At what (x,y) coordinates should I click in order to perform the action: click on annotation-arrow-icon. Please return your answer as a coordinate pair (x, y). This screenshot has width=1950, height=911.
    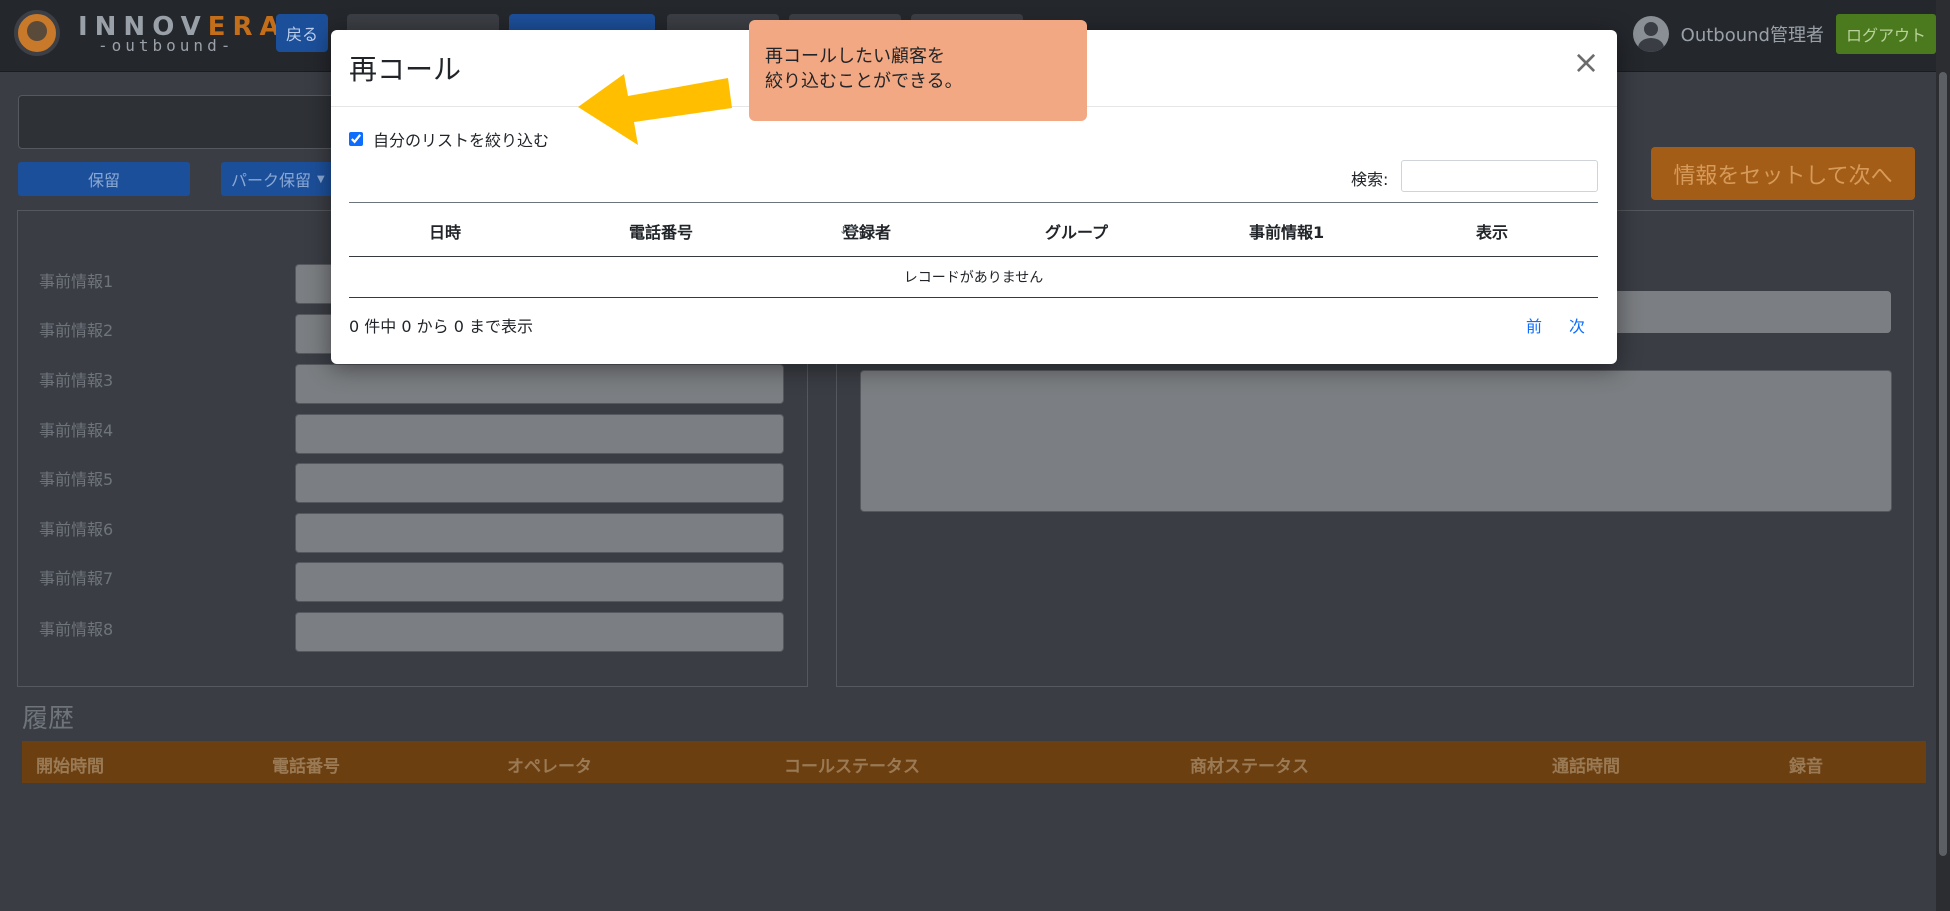
    Looking at the image, I should click on (655, 109).